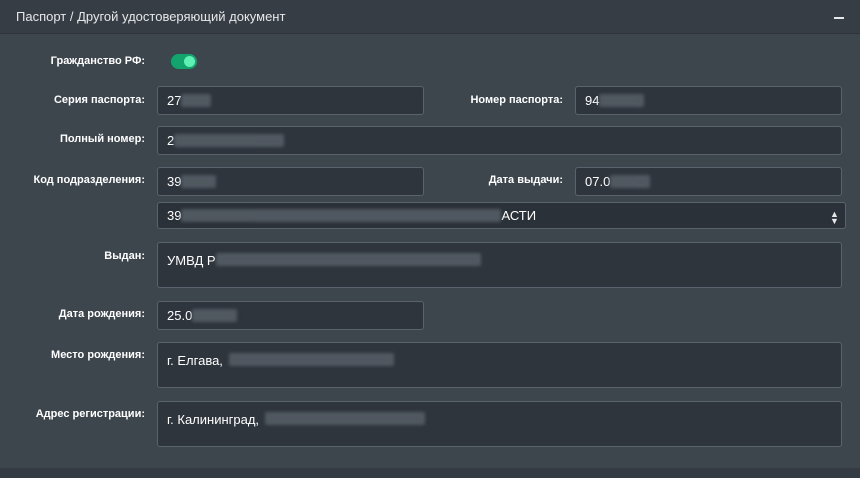 This screenshot has height=478, width=860. What do you see at coordinates (598, 181) in the screenshot?
I see `issue-date-value: 07.0` at bounding box center [598, 181].